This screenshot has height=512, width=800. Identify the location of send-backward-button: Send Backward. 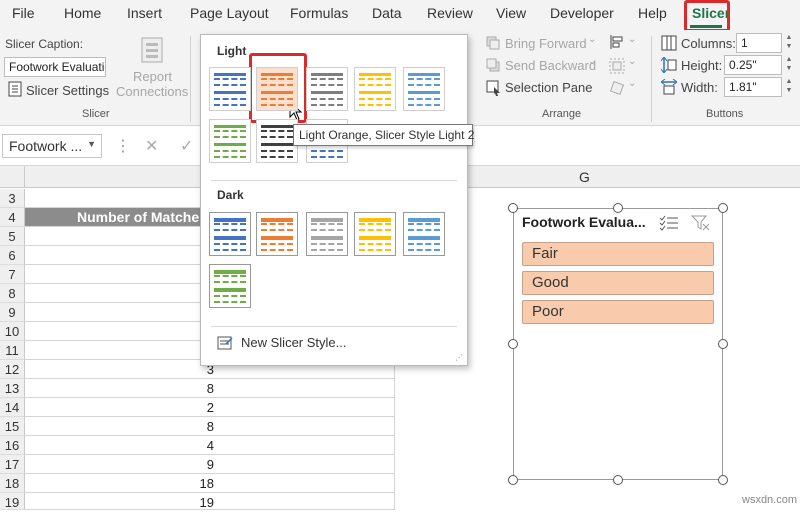
(550, 65).